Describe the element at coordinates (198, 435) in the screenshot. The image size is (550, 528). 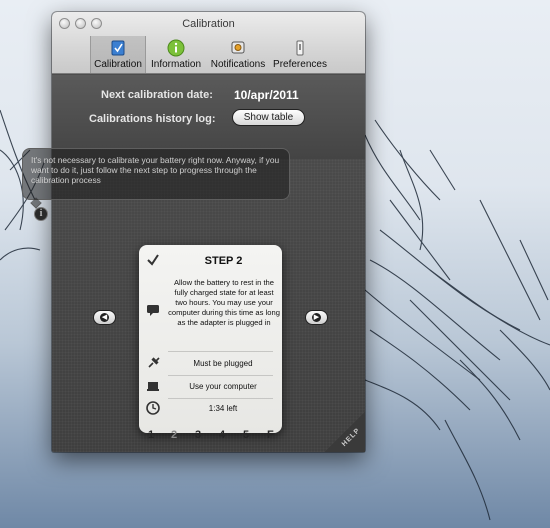
I see `step-indicator-3: 3` at that location.